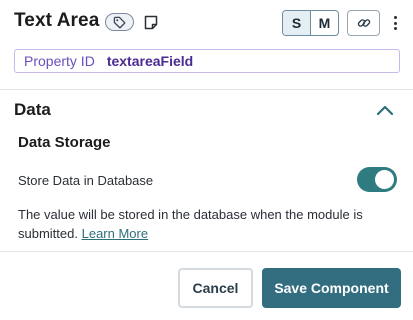  What do you see at coordinates (150, 61) in the screenshot?
I see `property-id-value: textareaField` at bounding box center [150, 61].